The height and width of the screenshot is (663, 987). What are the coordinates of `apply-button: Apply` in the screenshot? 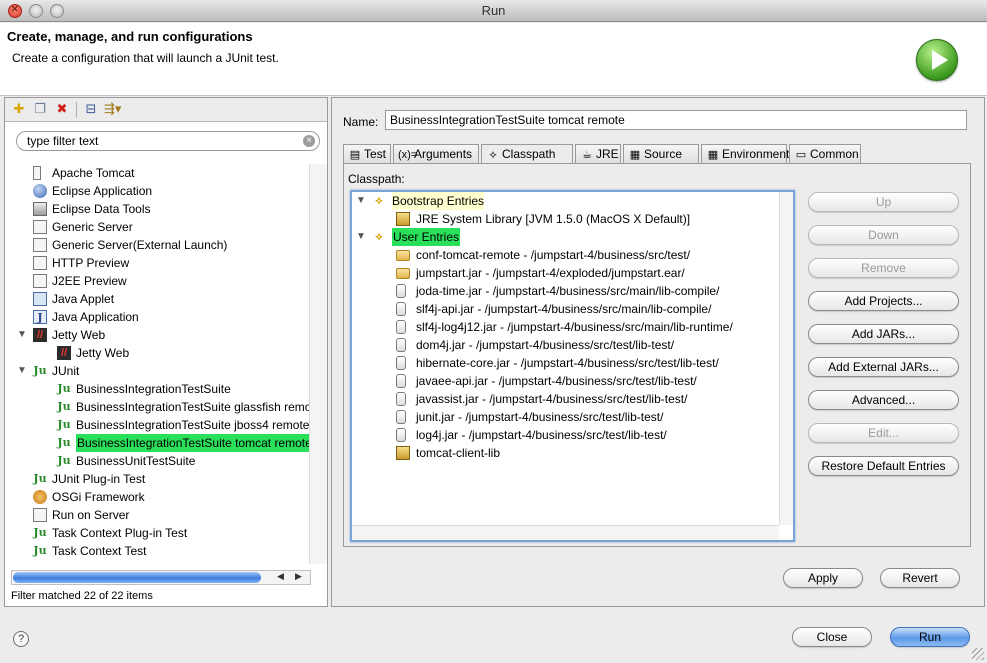 It's located at (823, 578).